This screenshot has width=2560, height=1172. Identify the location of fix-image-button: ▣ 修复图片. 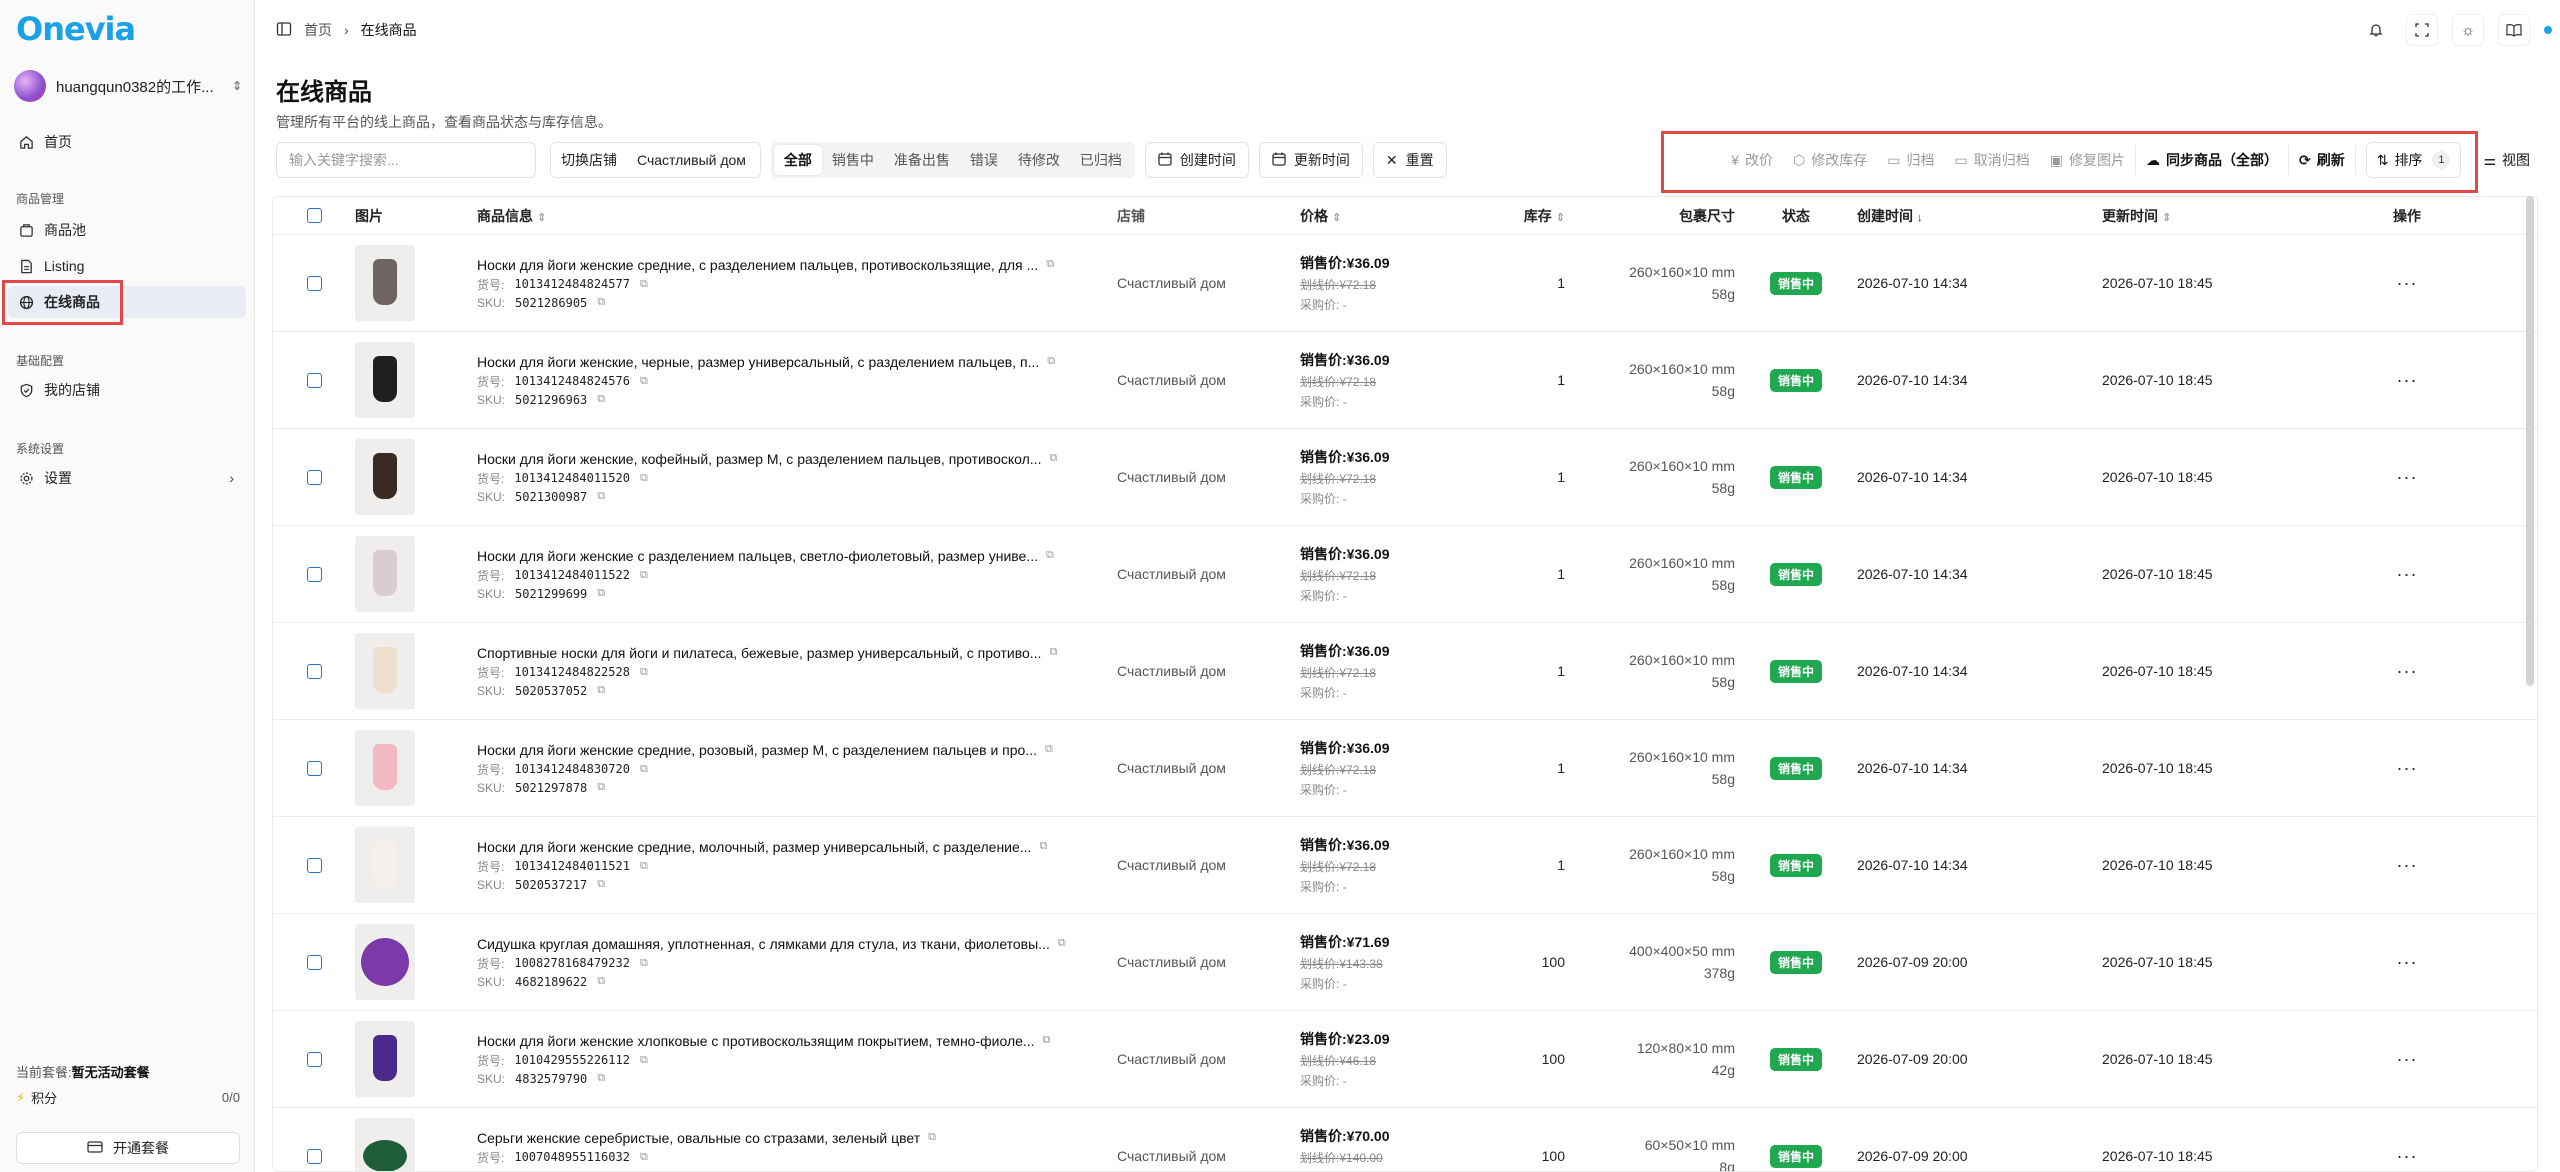
(2087, 160).